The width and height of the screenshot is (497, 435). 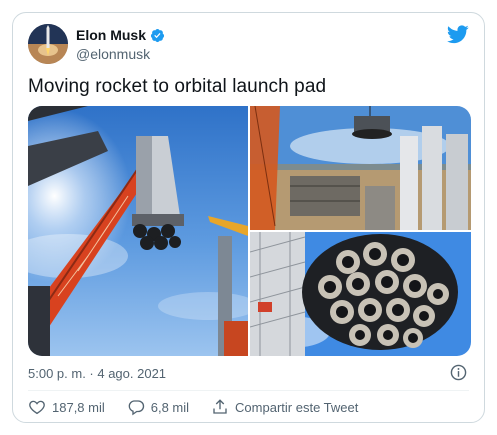 I want to click on share-icon, so click(x=220, y=406).